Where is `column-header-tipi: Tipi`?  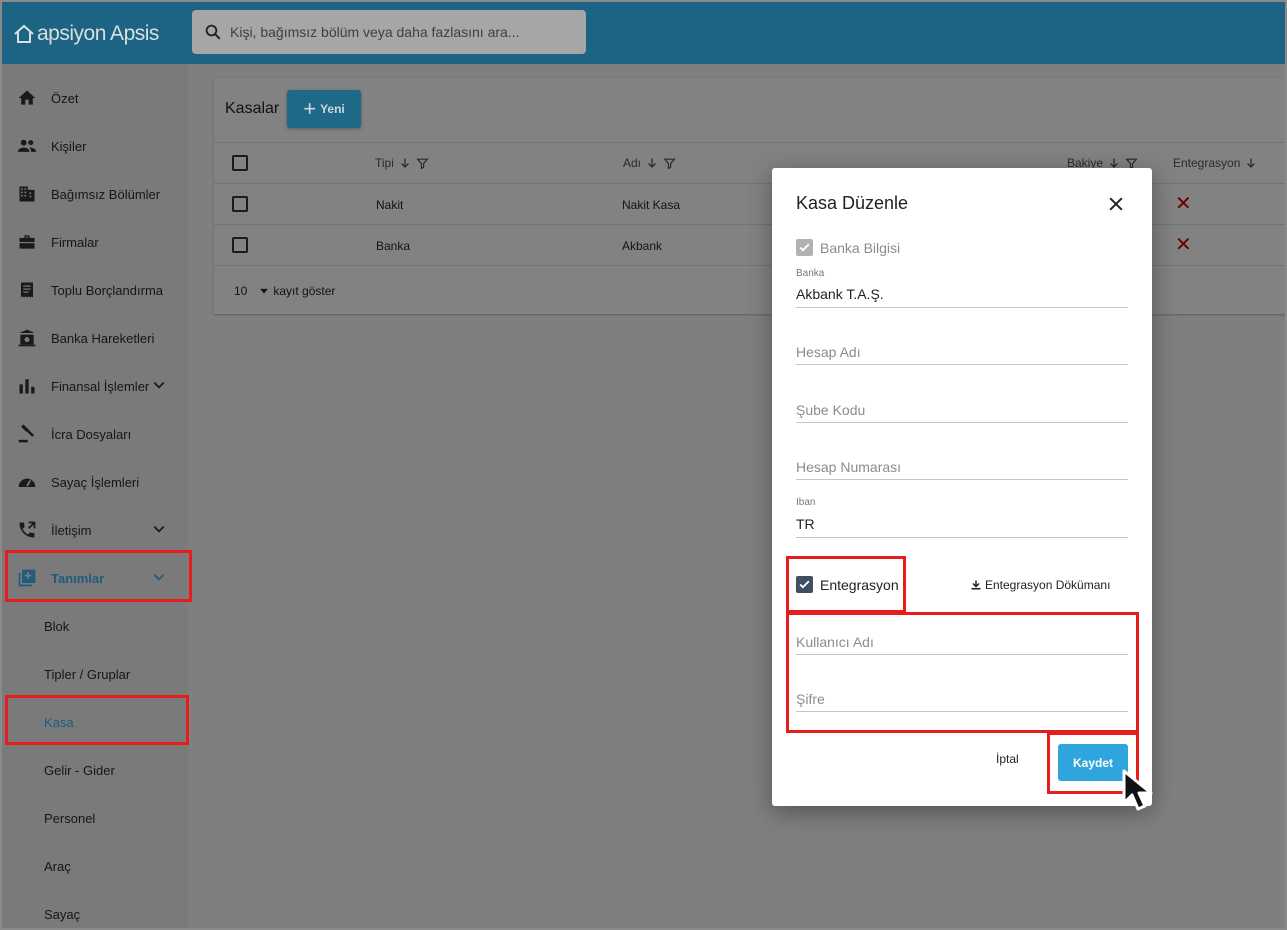
column-header-tipi: Tipi is located at coordinates (402, 163).